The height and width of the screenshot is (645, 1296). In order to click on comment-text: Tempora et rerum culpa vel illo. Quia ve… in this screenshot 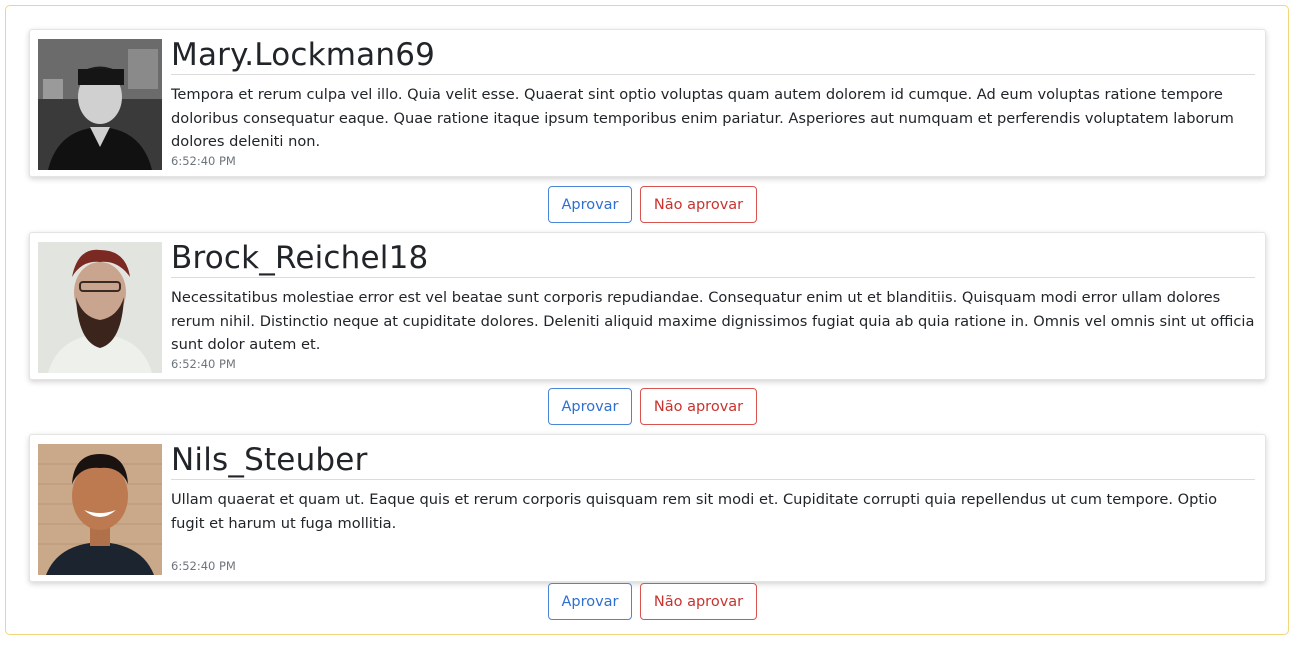, I will do `click(702, 118)`.